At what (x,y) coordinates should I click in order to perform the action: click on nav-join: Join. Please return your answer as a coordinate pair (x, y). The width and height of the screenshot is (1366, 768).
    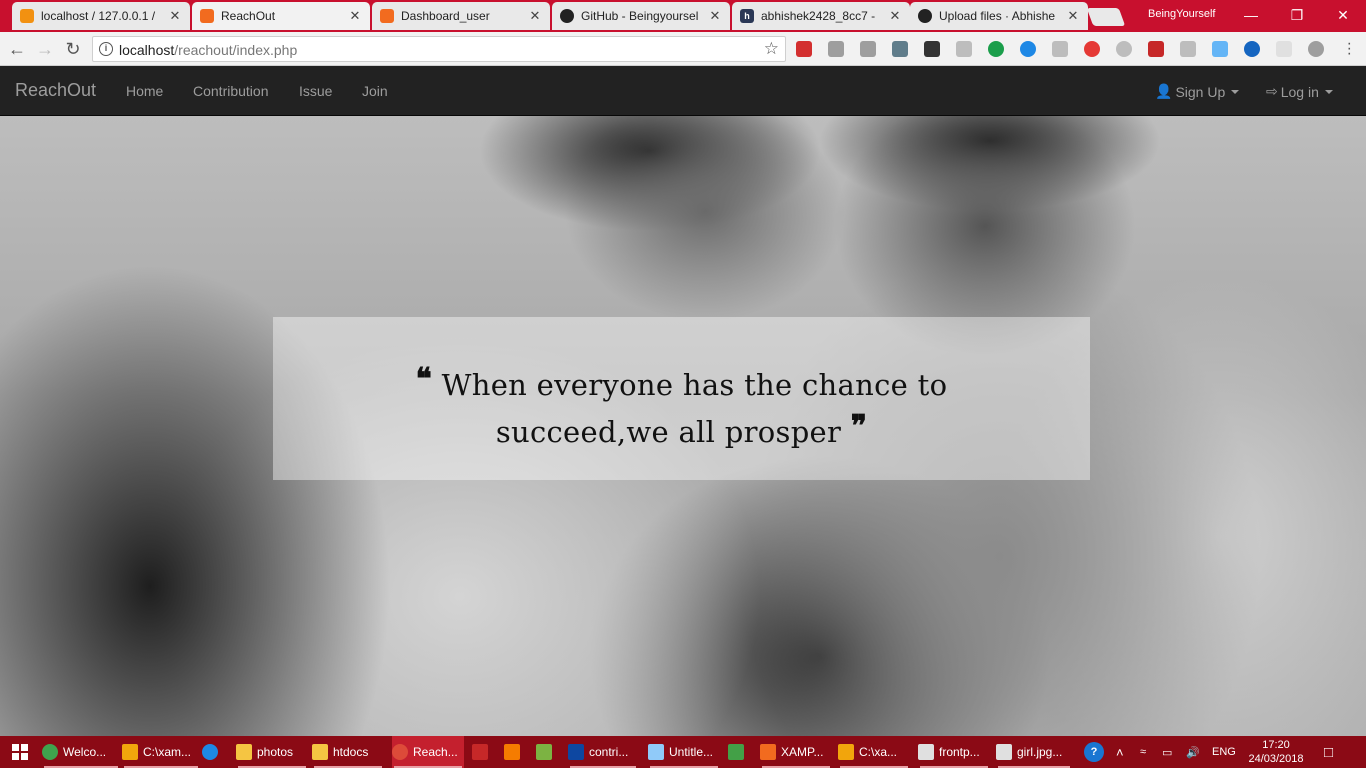
    Looking at the image, I should click on (375, 91).